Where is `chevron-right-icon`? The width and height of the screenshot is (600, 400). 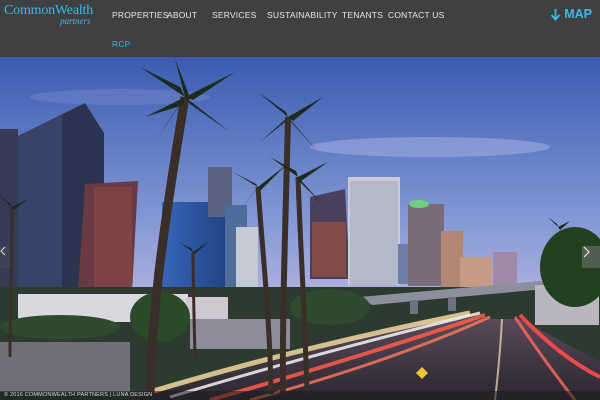 chevron-right-icon is located at coordinates (586, 252).